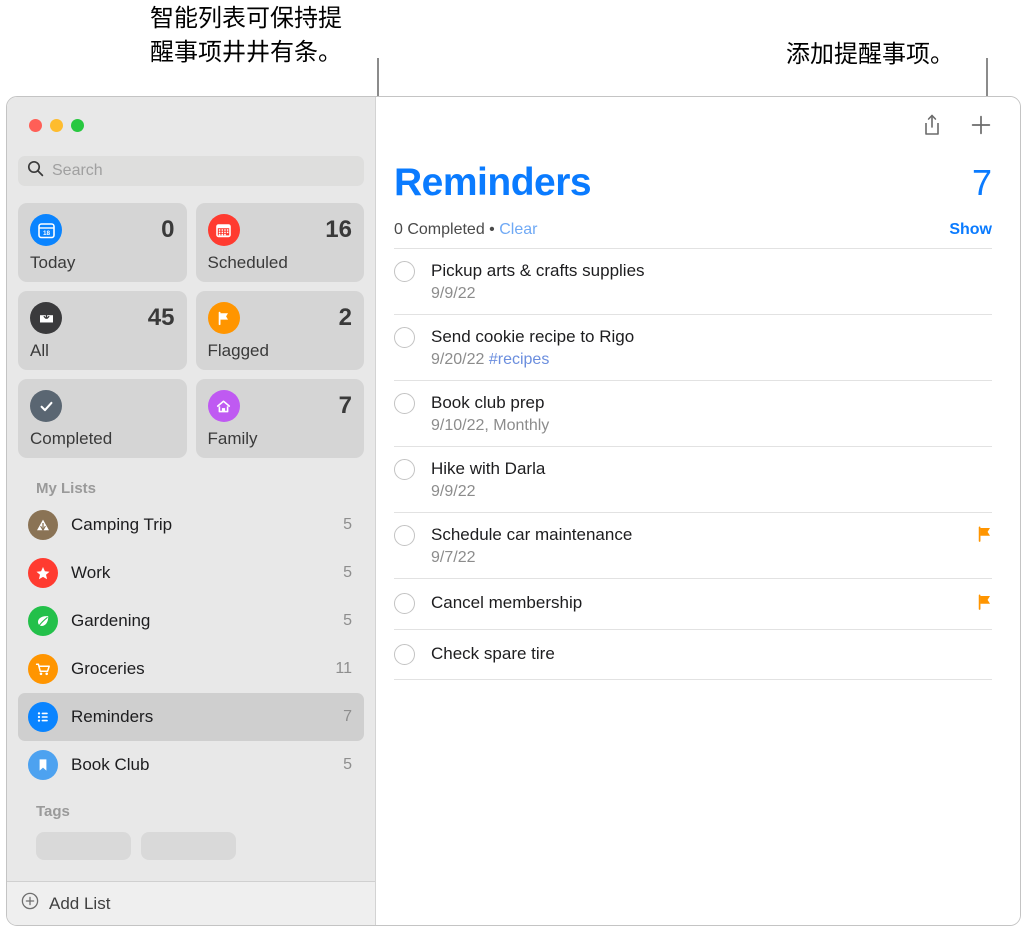 This screenshot has width=1027, height=931. Describe the element at coordinates (338, 229) in the screenshot. I see `smart-list-count: 16` at that location.